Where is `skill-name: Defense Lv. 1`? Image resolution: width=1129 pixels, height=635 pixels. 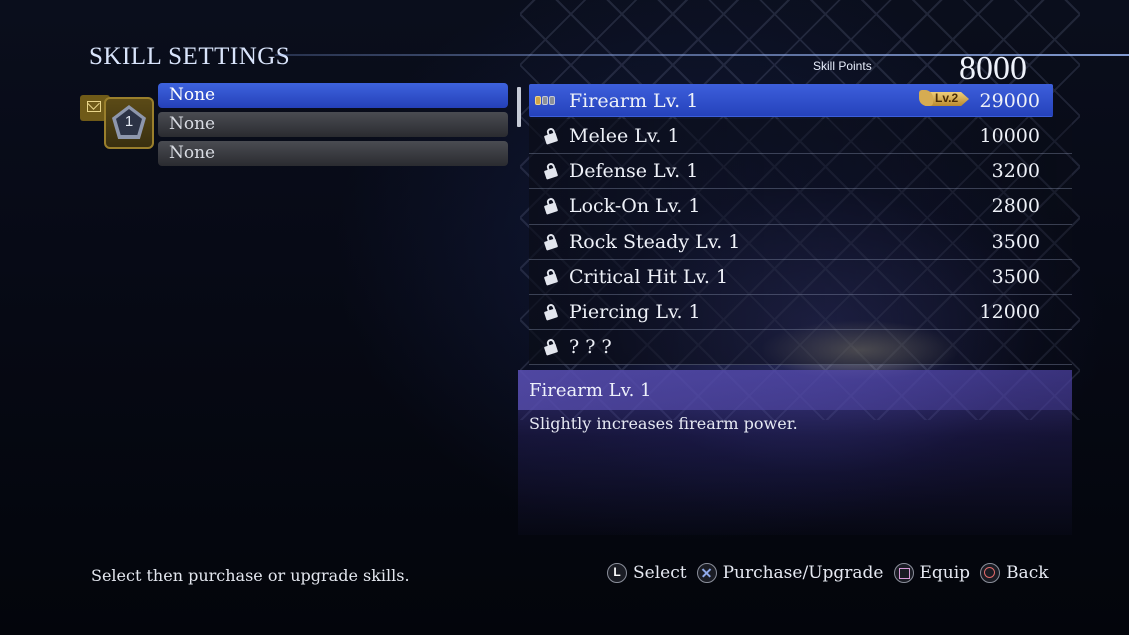 skill-name: Defense Lv. 1 is located at coordinates (634, 171).